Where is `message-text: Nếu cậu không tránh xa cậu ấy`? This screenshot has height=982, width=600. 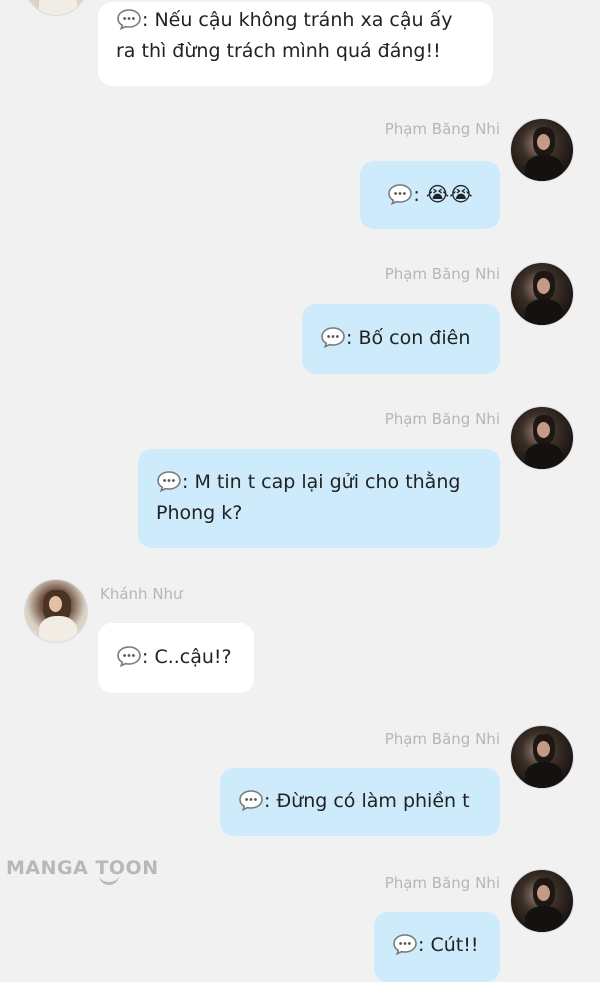
message-text: Nếu cậu không tránh xa cậu ấy is located at coordinates (303, 20).